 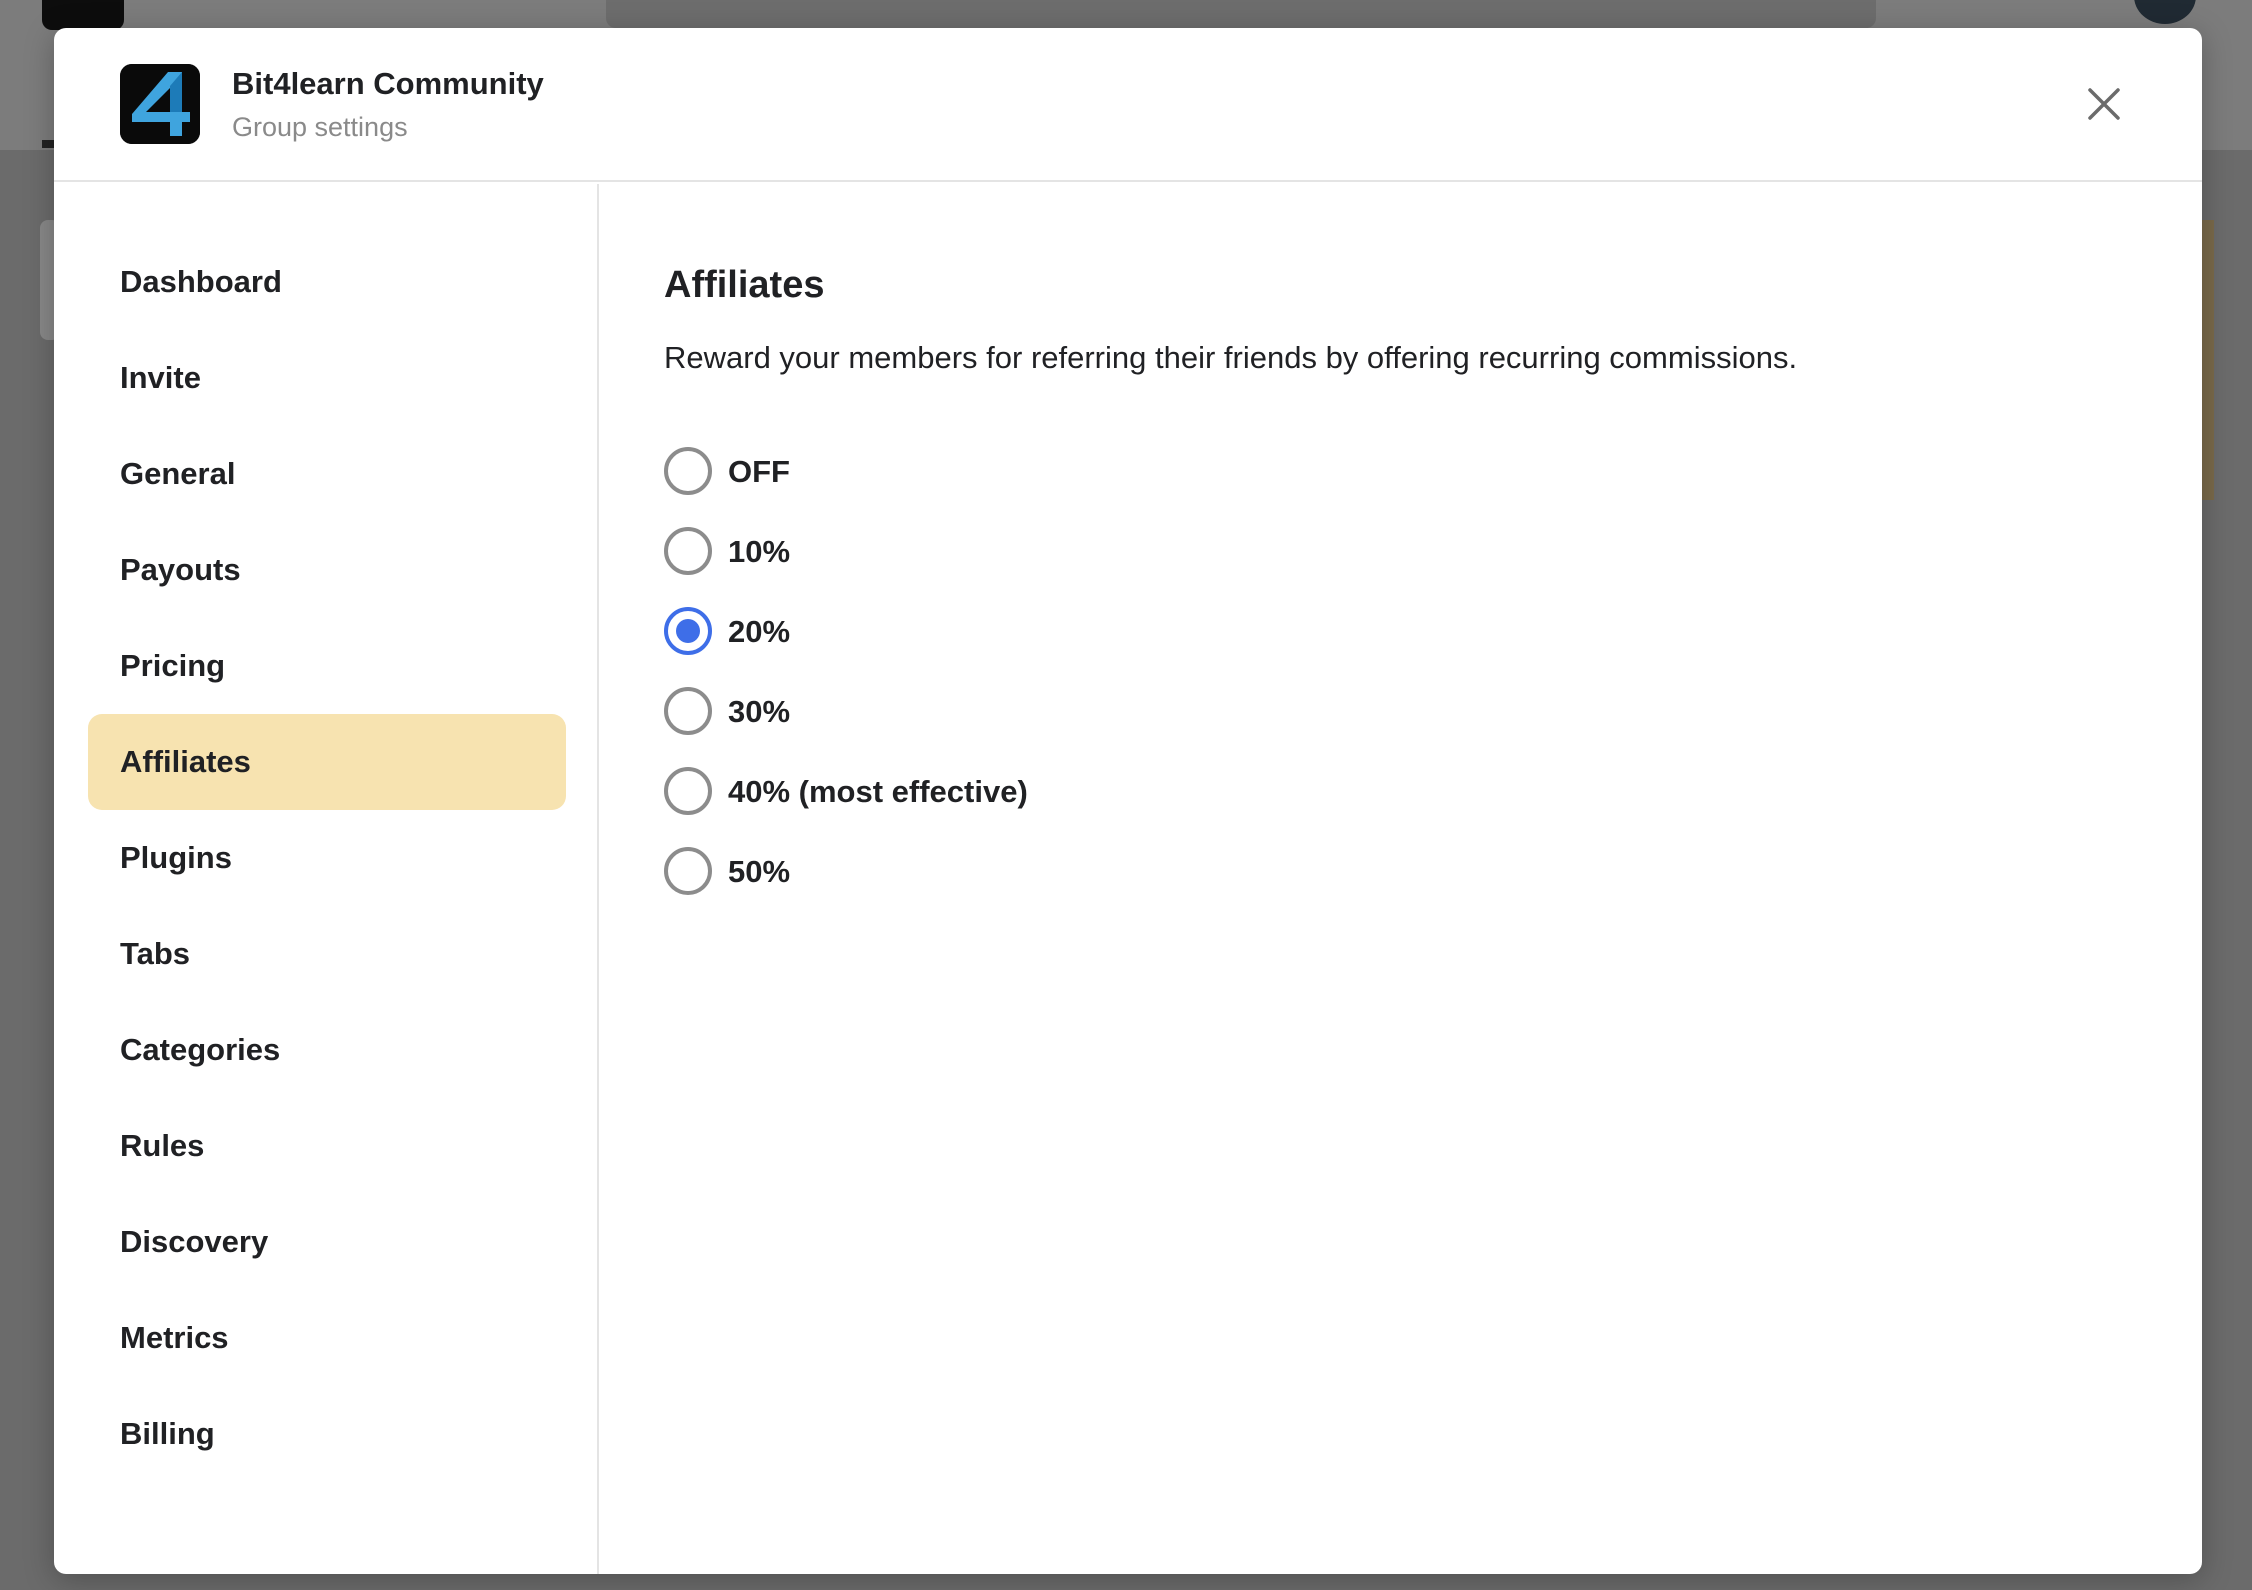 I want to click on sidebar-item-label: Plugins, so click(x=176, y=857).